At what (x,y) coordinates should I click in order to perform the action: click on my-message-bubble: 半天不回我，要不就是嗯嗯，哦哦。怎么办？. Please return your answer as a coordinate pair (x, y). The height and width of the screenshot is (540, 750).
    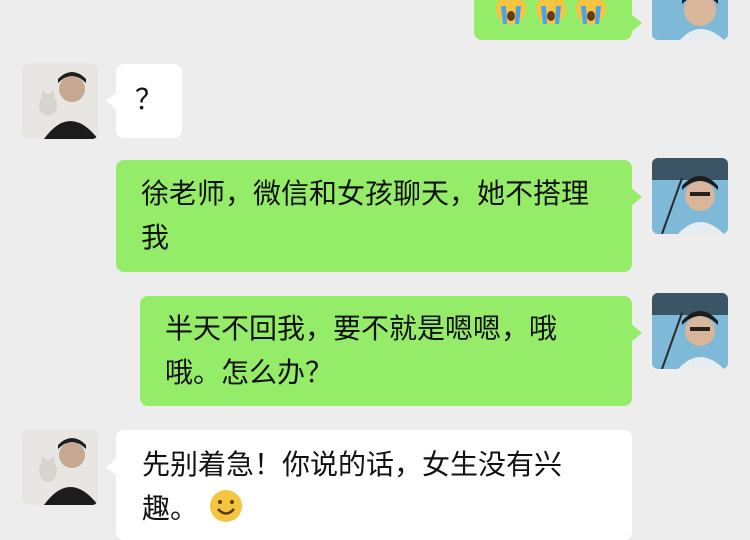
    Looking at the image, I should click on (391, 351).